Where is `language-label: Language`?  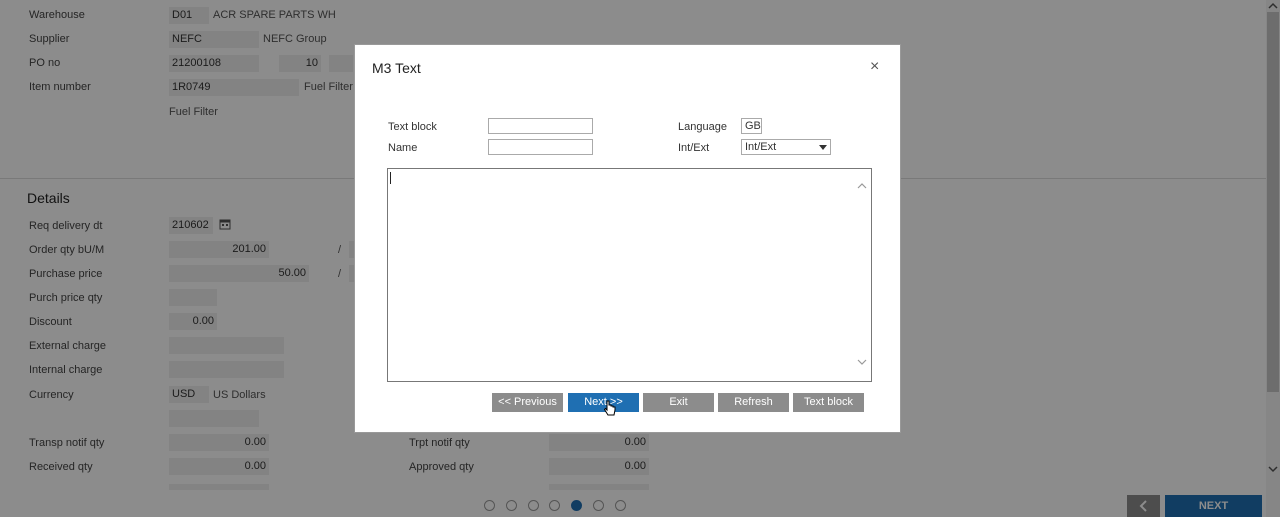 language-label: Language is located at coordinates (702, 127).